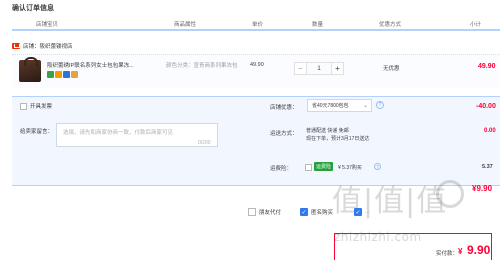 This screenshot has height=260, width=500. Describe the element at coordinates (460, 251) in the screenshot. I see `currency-symbol: ¥` at that location.